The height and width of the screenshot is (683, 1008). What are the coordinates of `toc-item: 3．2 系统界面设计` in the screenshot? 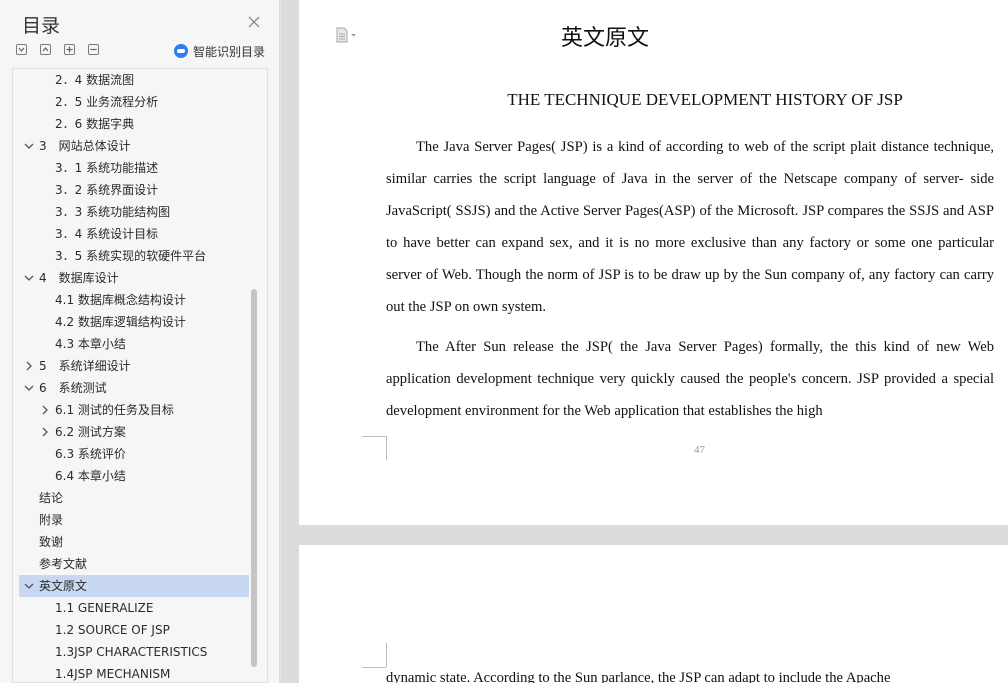 It's located at (134, 190).